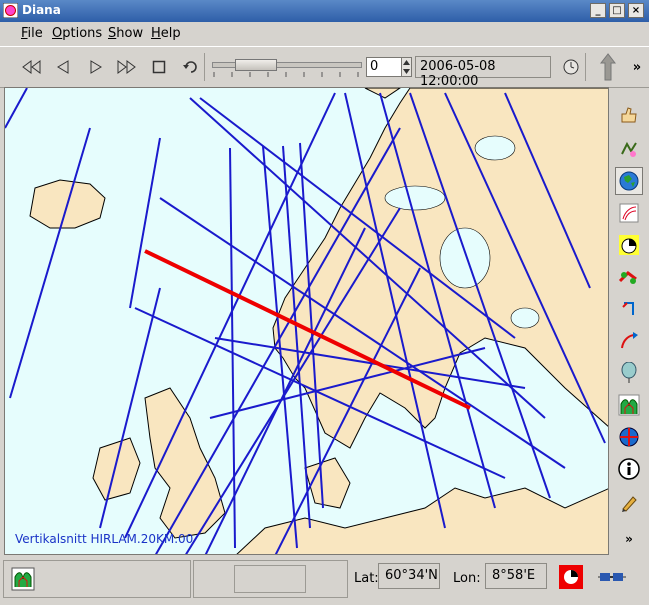  What do you see at coordinates (366, 578) in the screenshot?
I see `lat-label: Lat:` at bounding box center [366, 578].